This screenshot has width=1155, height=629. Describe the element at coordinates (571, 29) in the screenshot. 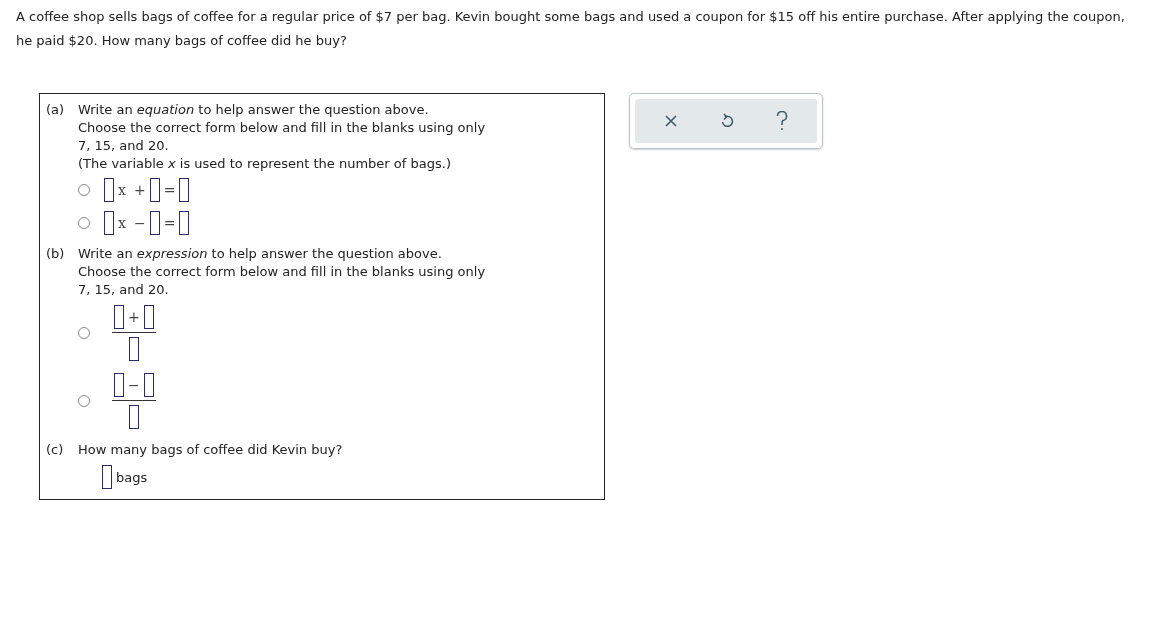

I see `question-text: A coffee shop sells bags of coffee for a regular price of $7 per bag. Kevin bought some bags and used a coupon for $15 off his entire purchase. After applying the coupon, he paid $20. How many bags of coffee did he buy?` at that location.